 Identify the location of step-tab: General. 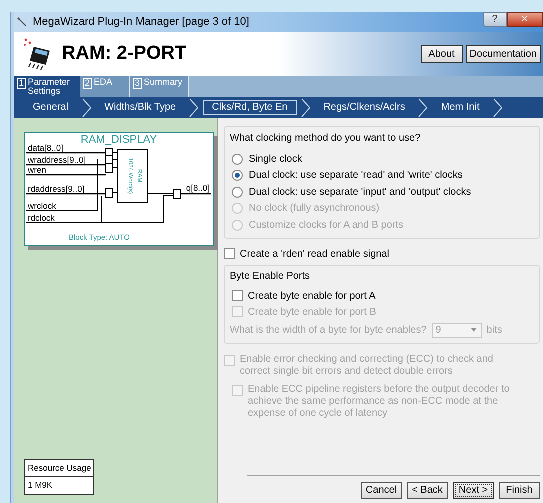
(51, 107).